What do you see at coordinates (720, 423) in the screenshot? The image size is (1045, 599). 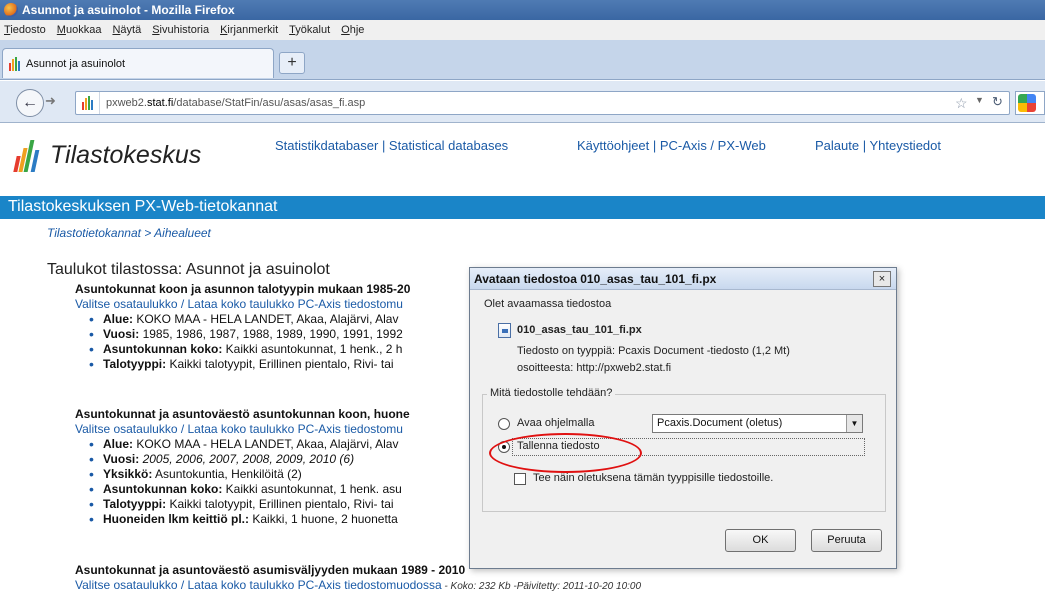 I see `open-with-value: Pcaxis.Document (oletus)` at bounding box center [720, 423].